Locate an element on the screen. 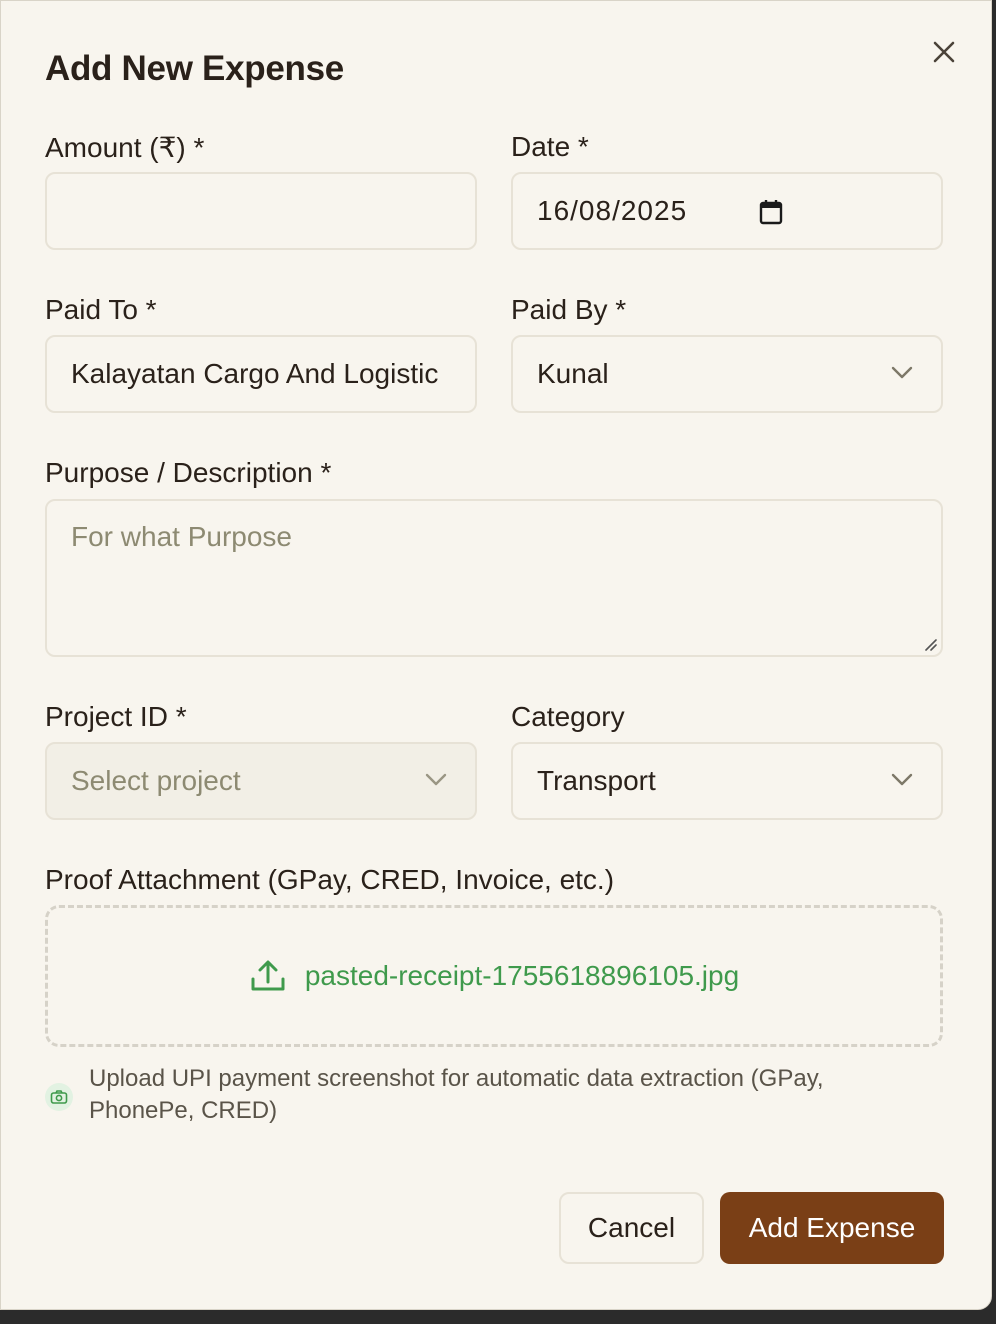 This screenshot has height=1324, width=996. cancel-button: Cancel is located at coordinates (631, 1228).